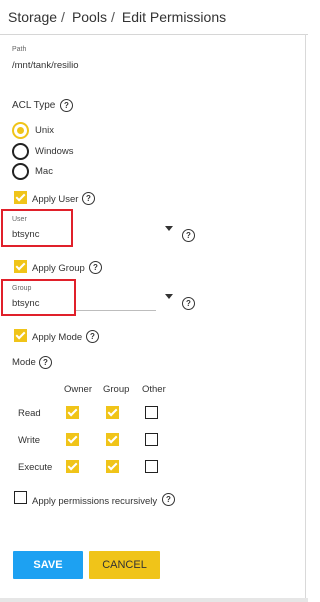  Describe the element at coordinates (48, 565) in the screenshot. I see `save-button: SAVE` at that location.